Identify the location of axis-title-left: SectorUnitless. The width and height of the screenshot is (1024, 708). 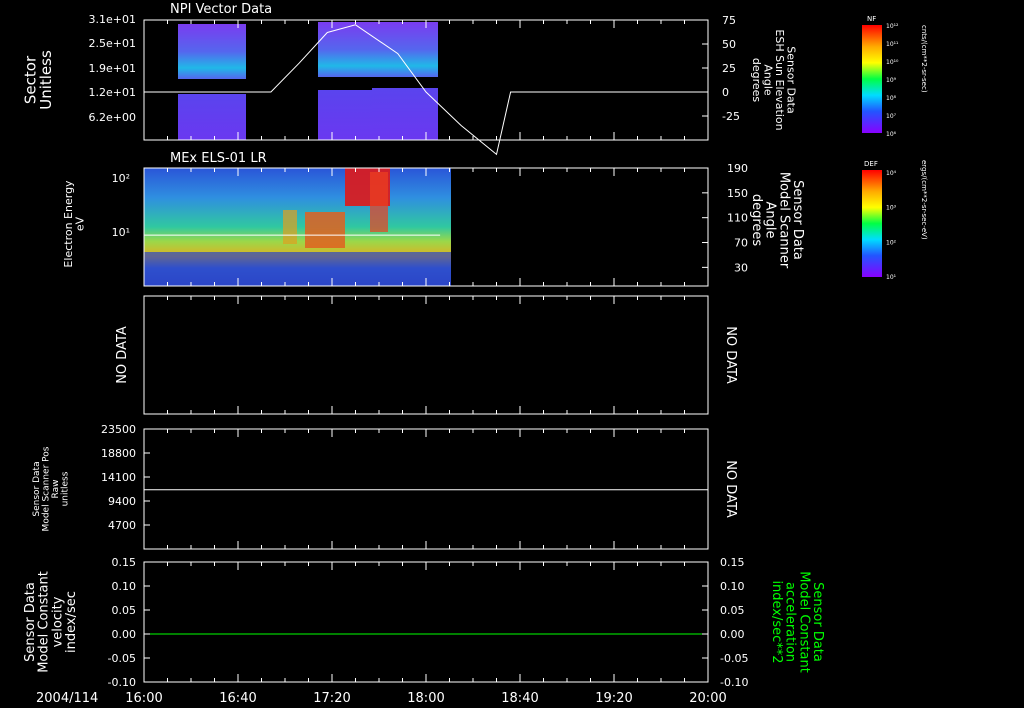
(38, 80).